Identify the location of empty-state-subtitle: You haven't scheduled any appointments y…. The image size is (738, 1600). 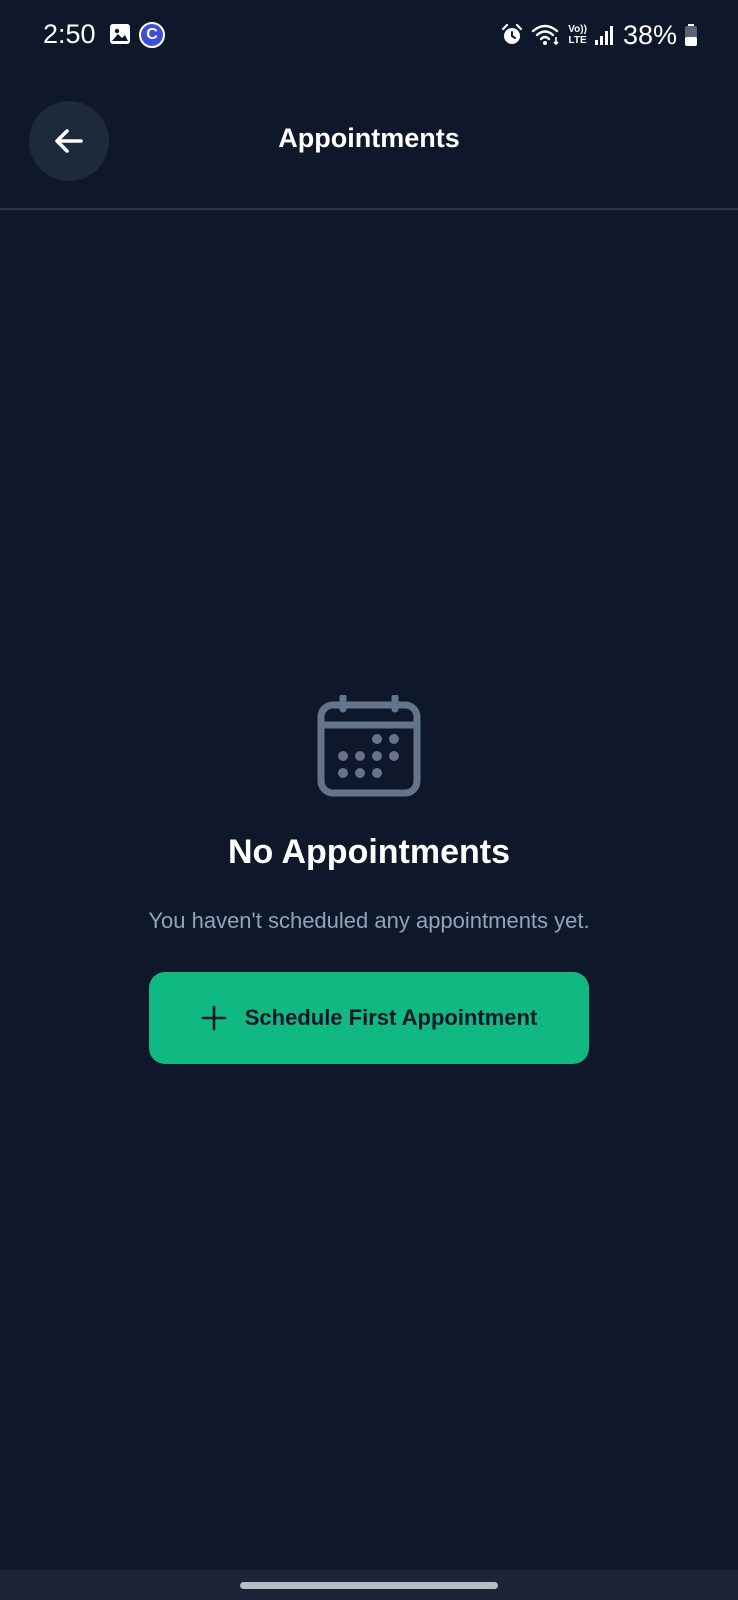
(369, 920).